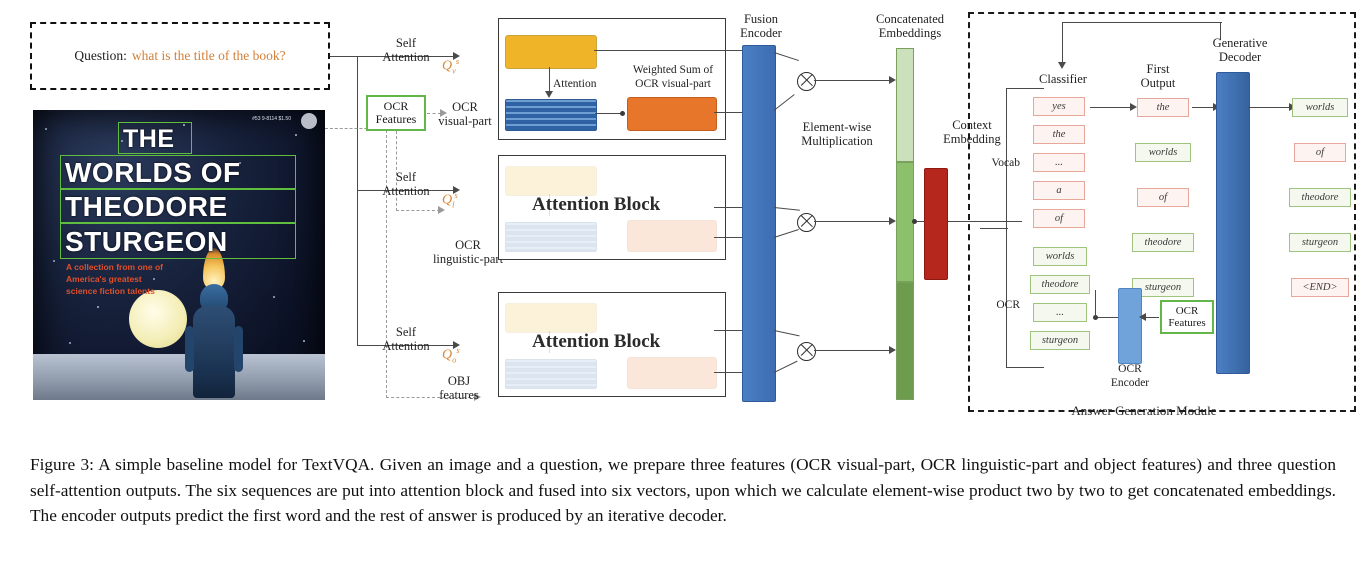 This screenshot has height=588, width=1366. I want to click on classifier-token-a: a, so click(1059, 190).